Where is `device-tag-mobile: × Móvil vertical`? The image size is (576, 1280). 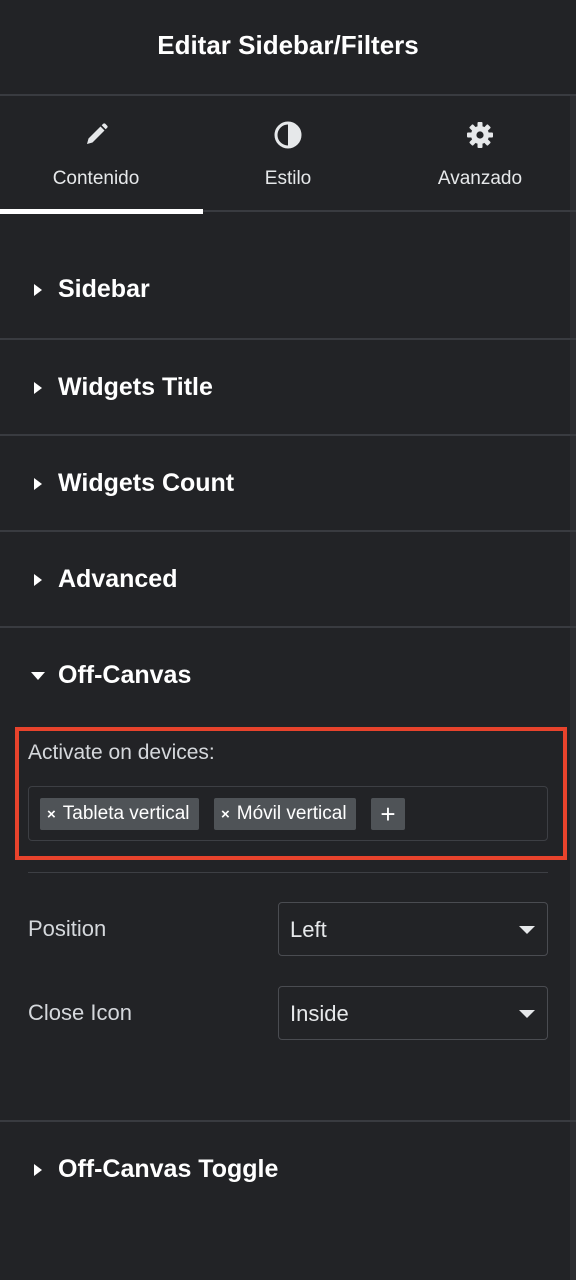 device-tag-mobile: × Móvil vertical is located at coordinates (285, 814).